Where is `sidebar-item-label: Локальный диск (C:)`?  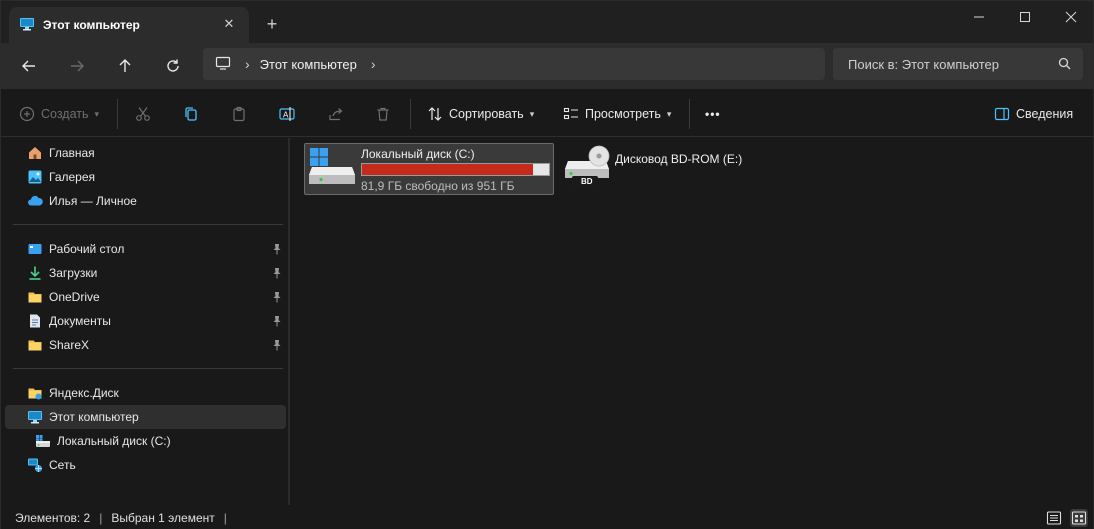
sidebar-item-label: Локальный диск (C:) is located at coordinates (114, 441).